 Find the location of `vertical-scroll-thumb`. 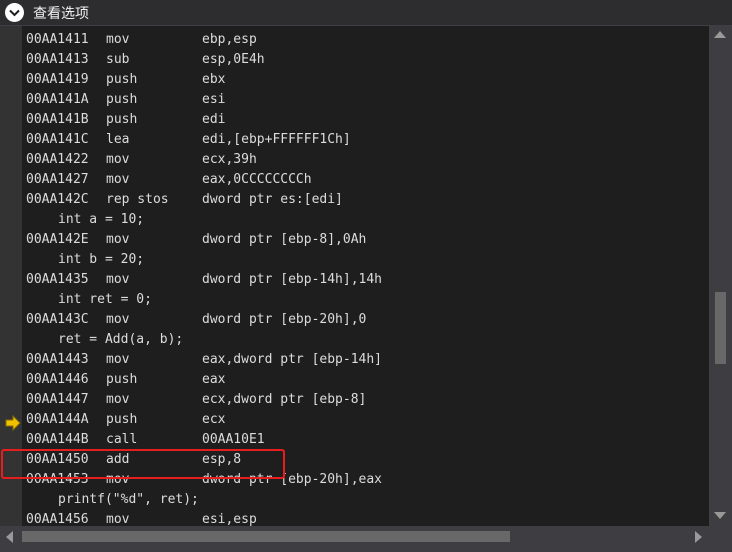

vertical-scroll-thumb is located at coordinates (720, 328).